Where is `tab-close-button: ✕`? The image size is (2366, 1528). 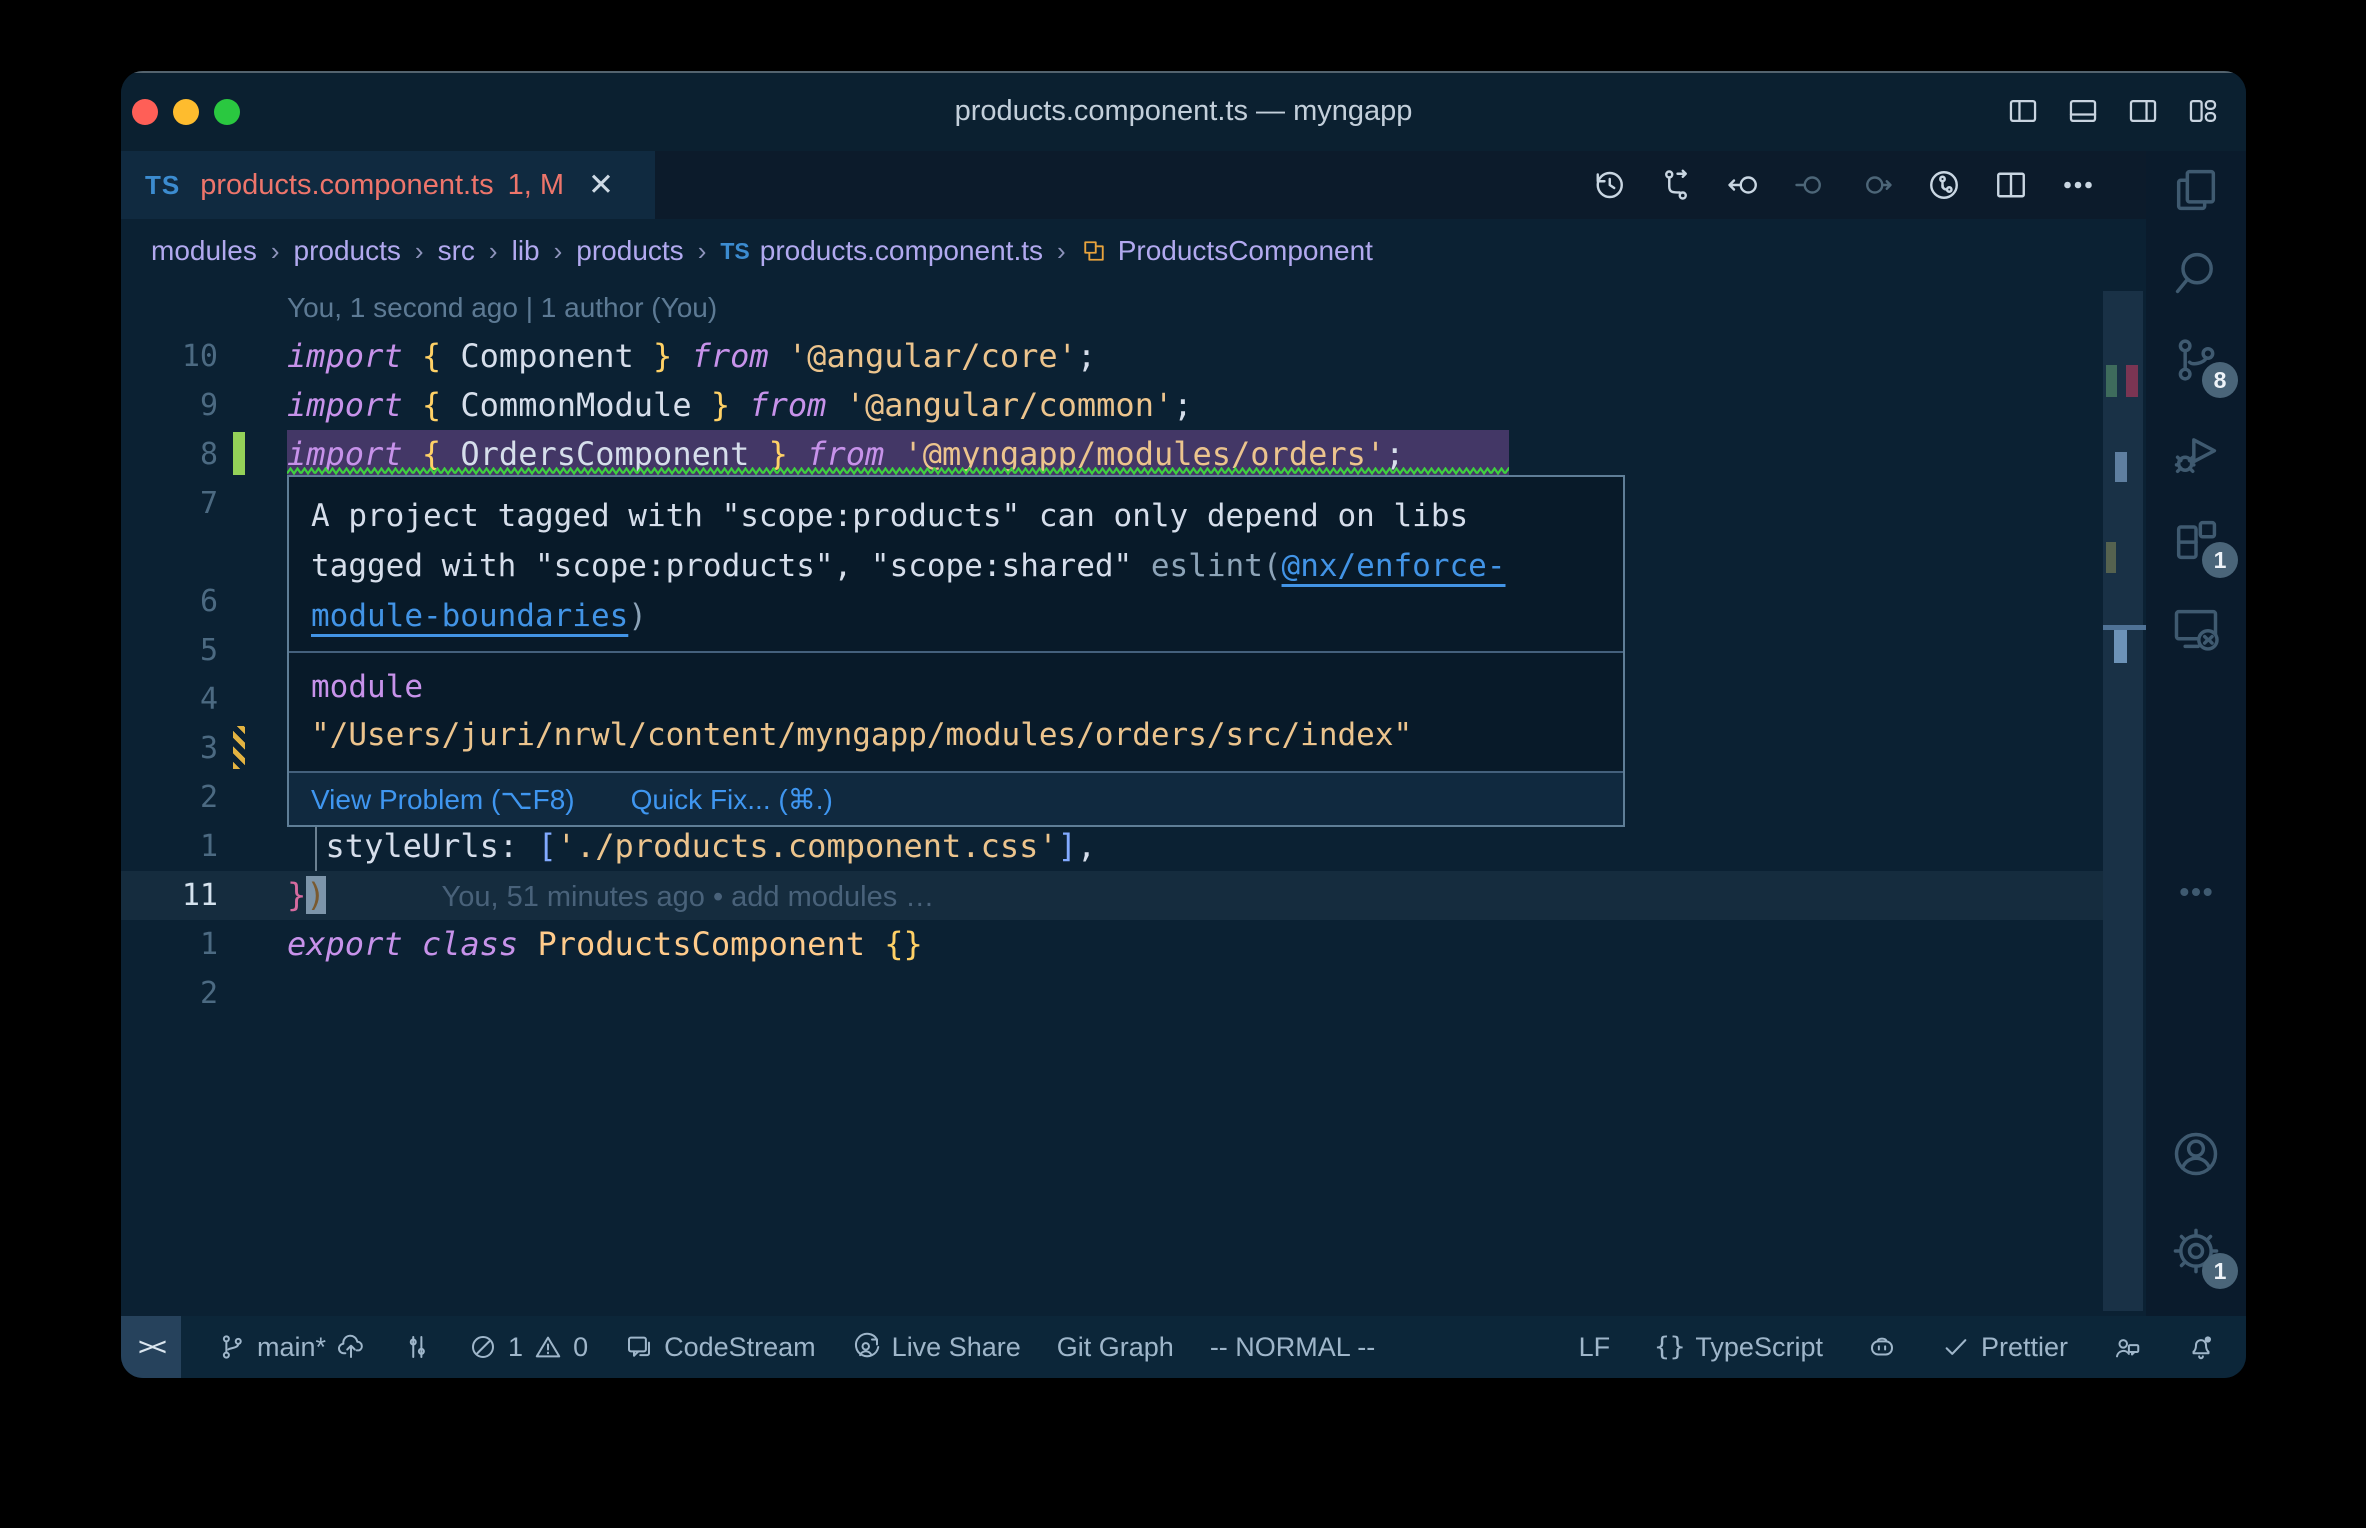
tab-close-button: ✕ is located at coordinates (601, 185).